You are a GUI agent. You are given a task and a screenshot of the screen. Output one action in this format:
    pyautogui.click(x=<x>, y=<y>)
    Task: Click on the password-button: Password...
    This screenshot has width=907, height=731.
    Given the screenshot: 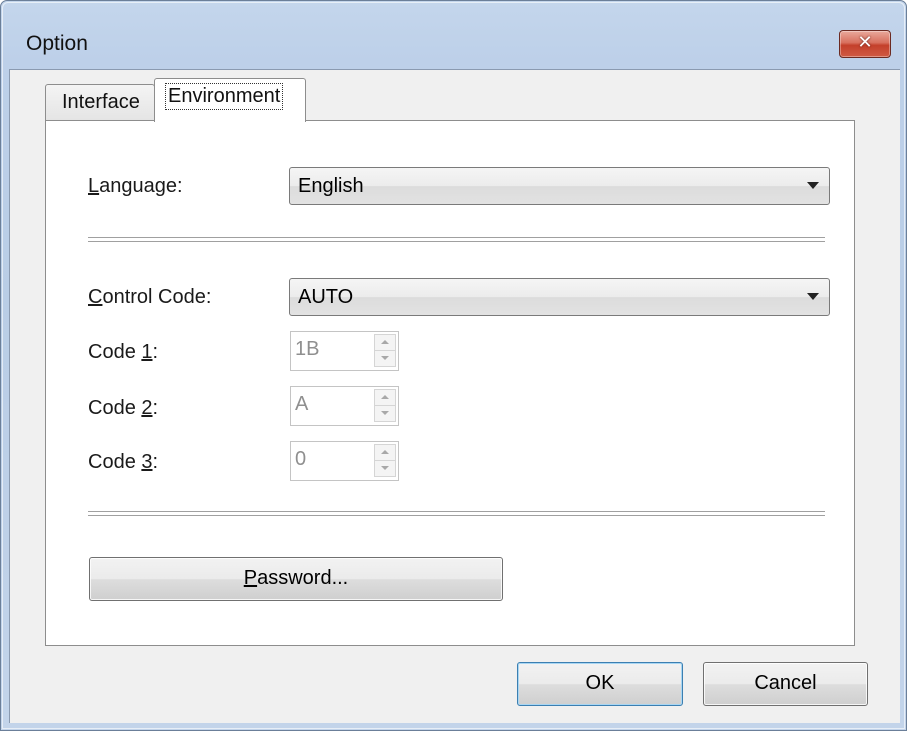 What is the action you would take?
    pyautogui.click(x=296, y=579)
    